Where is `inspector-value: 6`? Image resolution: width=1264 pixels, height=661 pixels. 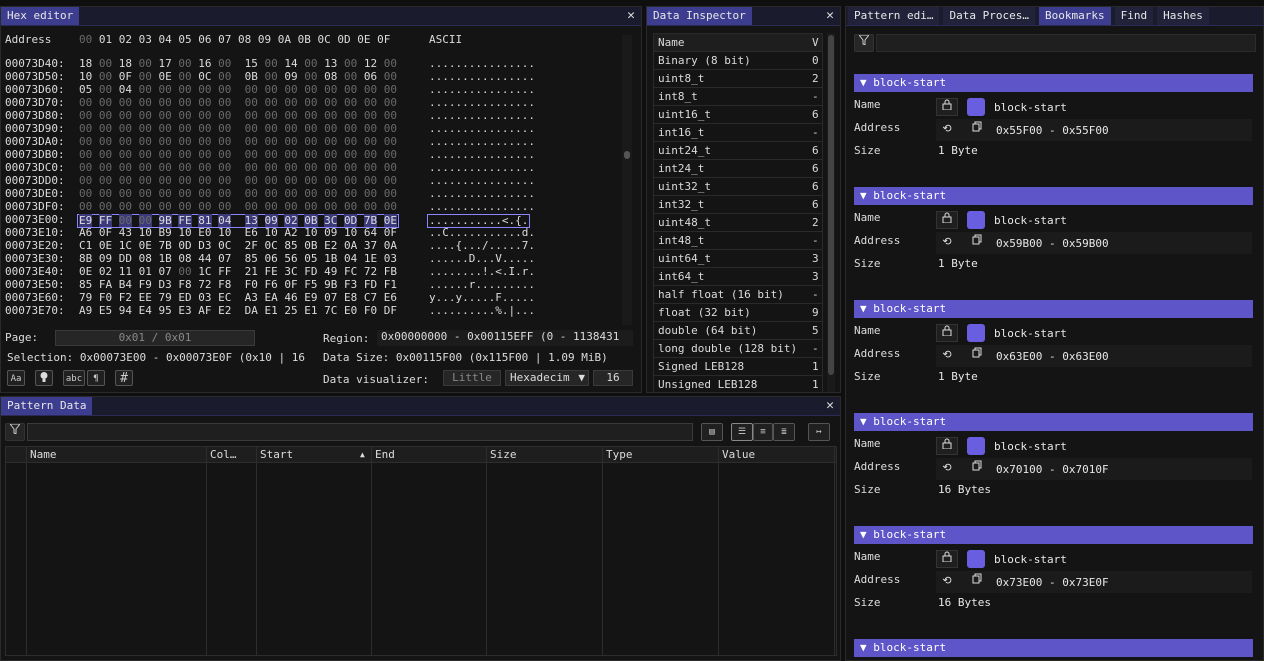 inspector-value: 6 is located at coordinates (815, 150).